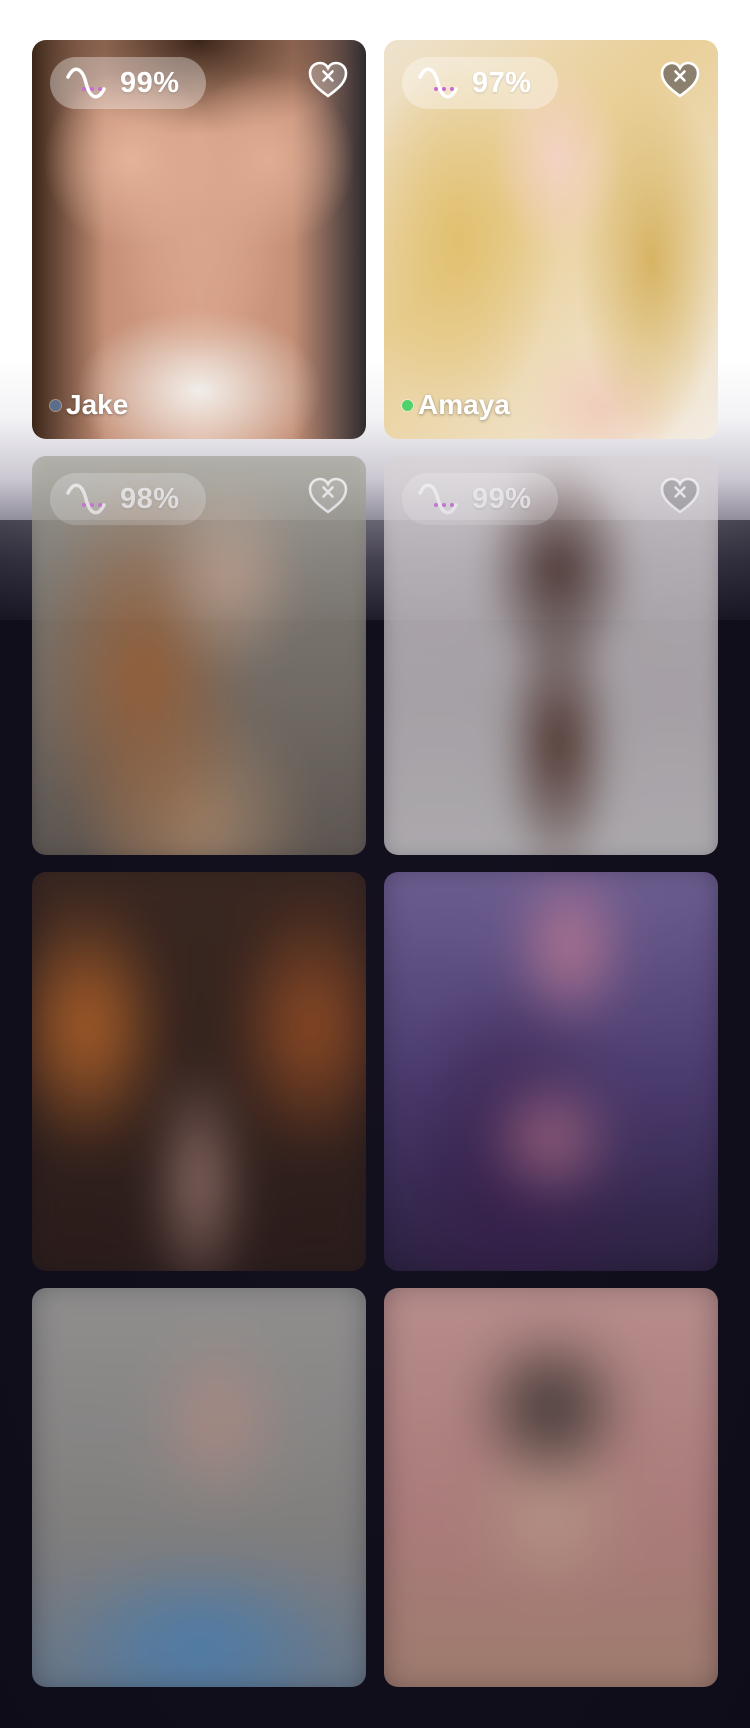 Image resolution: width=750 pixels, height=1728 pixels. I want to click on match-badge: 98%, so click(128, 499).